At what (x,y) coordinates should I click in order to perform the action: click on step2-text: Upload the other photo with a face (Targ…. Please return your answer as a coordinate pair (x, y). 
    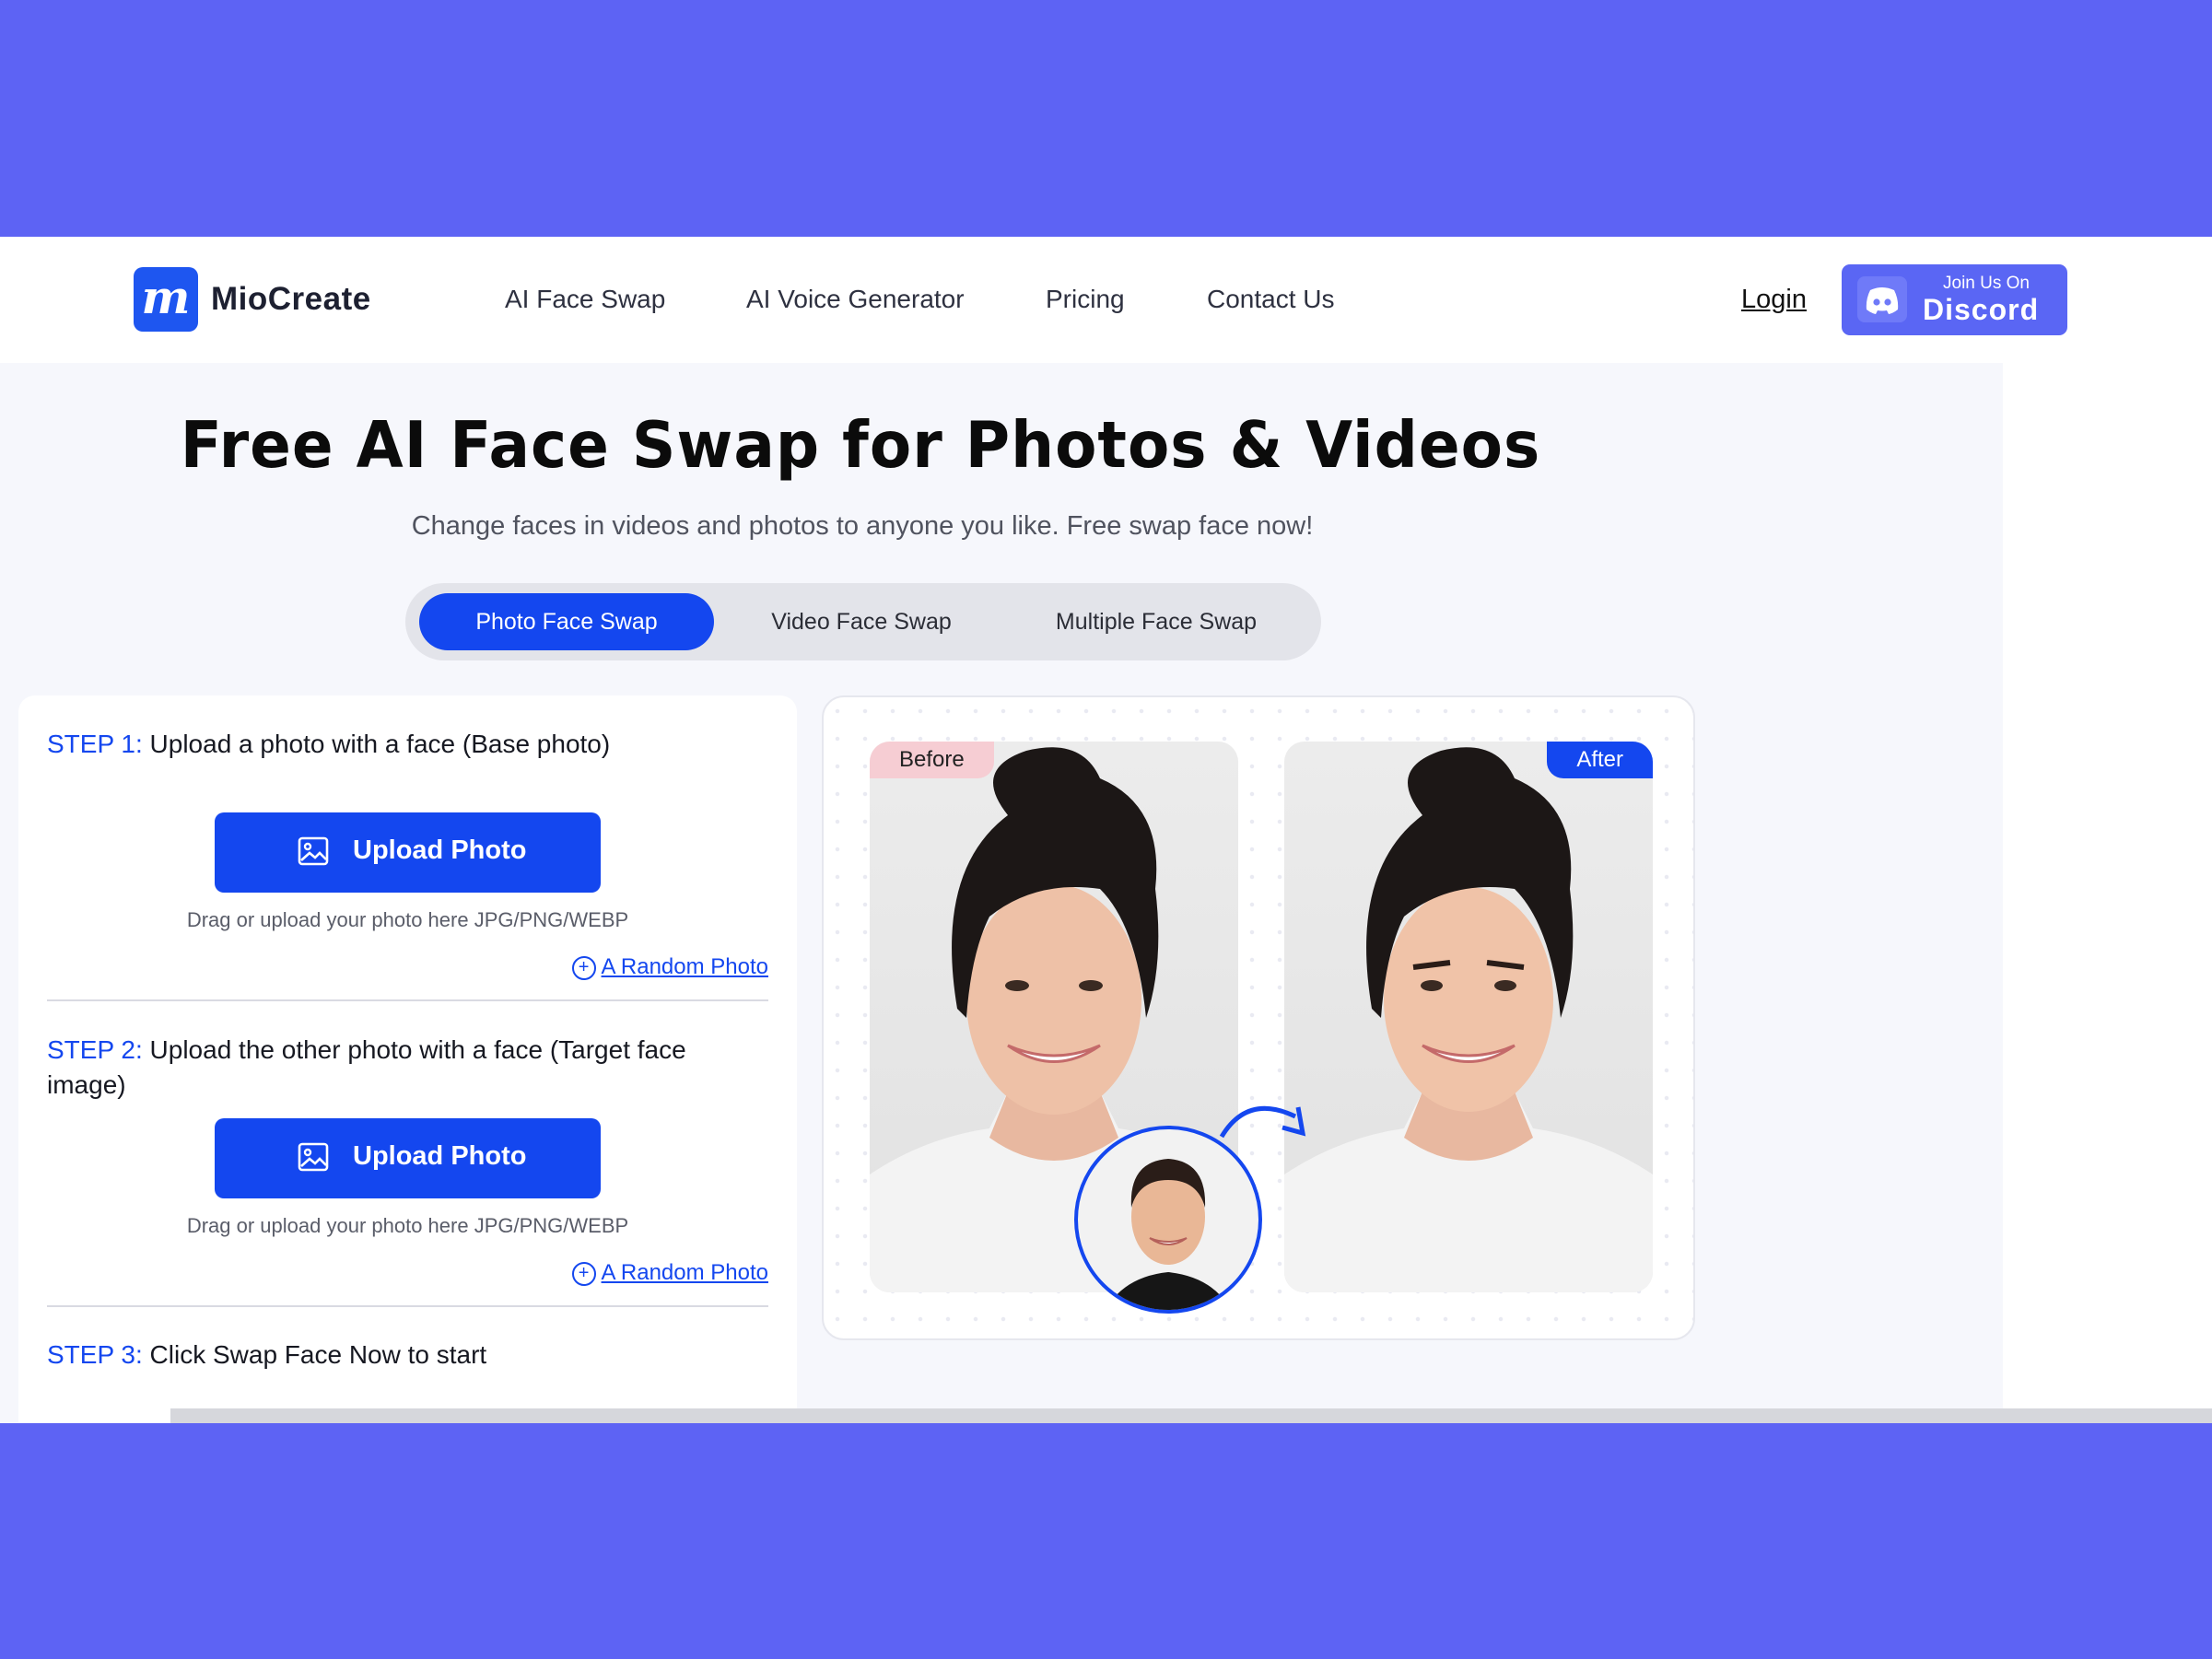
    Looking at the image, I should click on (366, 1067).